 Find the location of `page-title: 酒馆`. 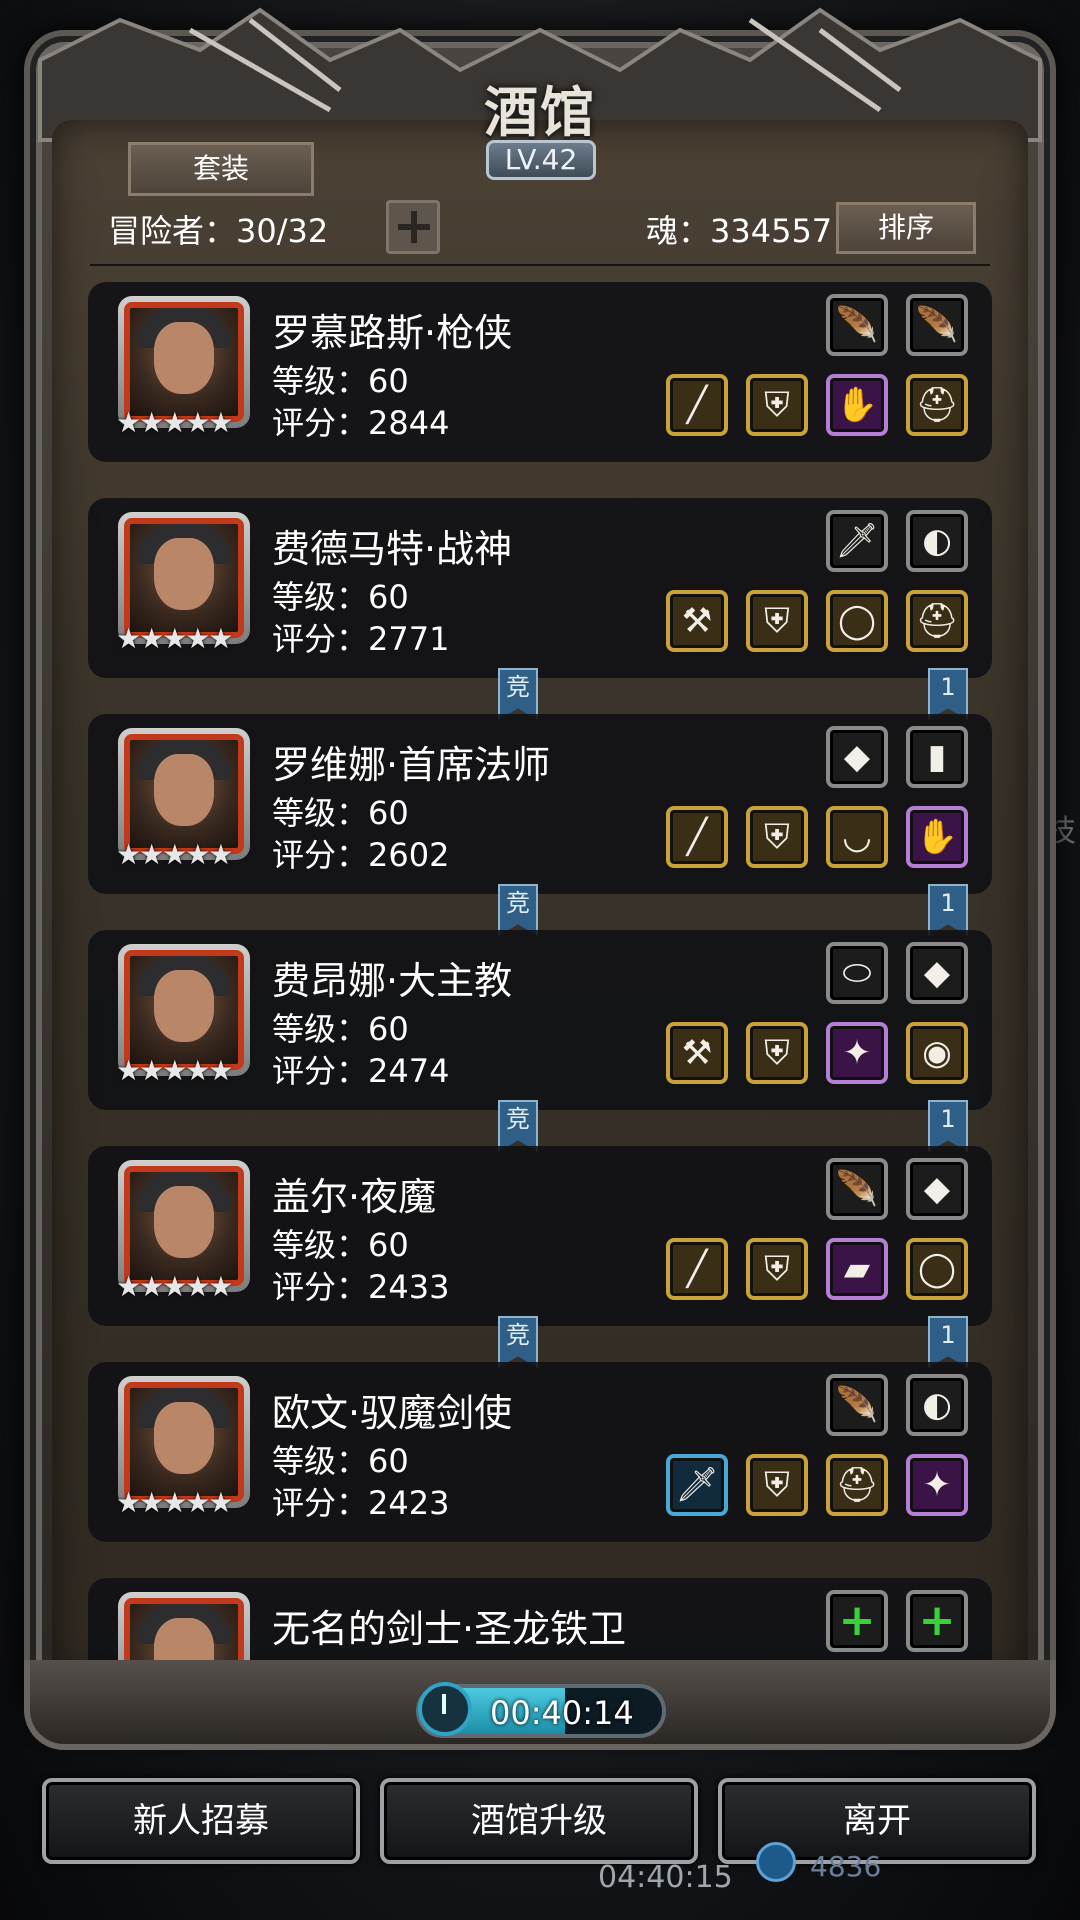

page-title: 酒馆 is located at coordinates (540, 112).